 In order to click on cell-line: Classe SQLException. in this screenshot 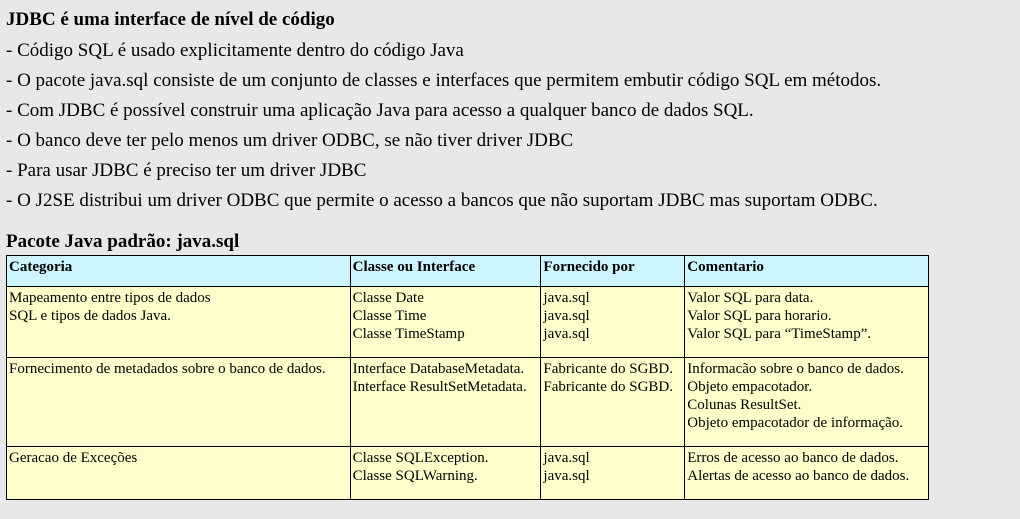, I will do `click(420, 458)`.